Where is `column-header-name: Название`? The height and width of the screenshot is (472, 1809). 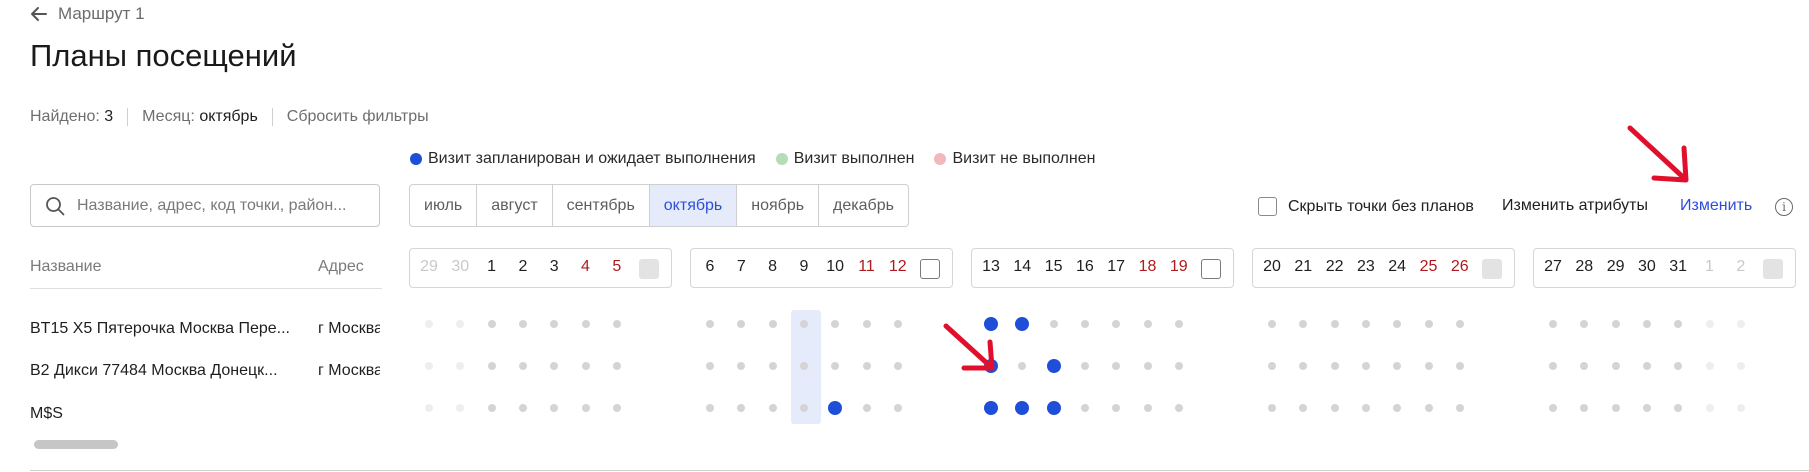 column-header-name: Название is located at coordinates (66, 267).